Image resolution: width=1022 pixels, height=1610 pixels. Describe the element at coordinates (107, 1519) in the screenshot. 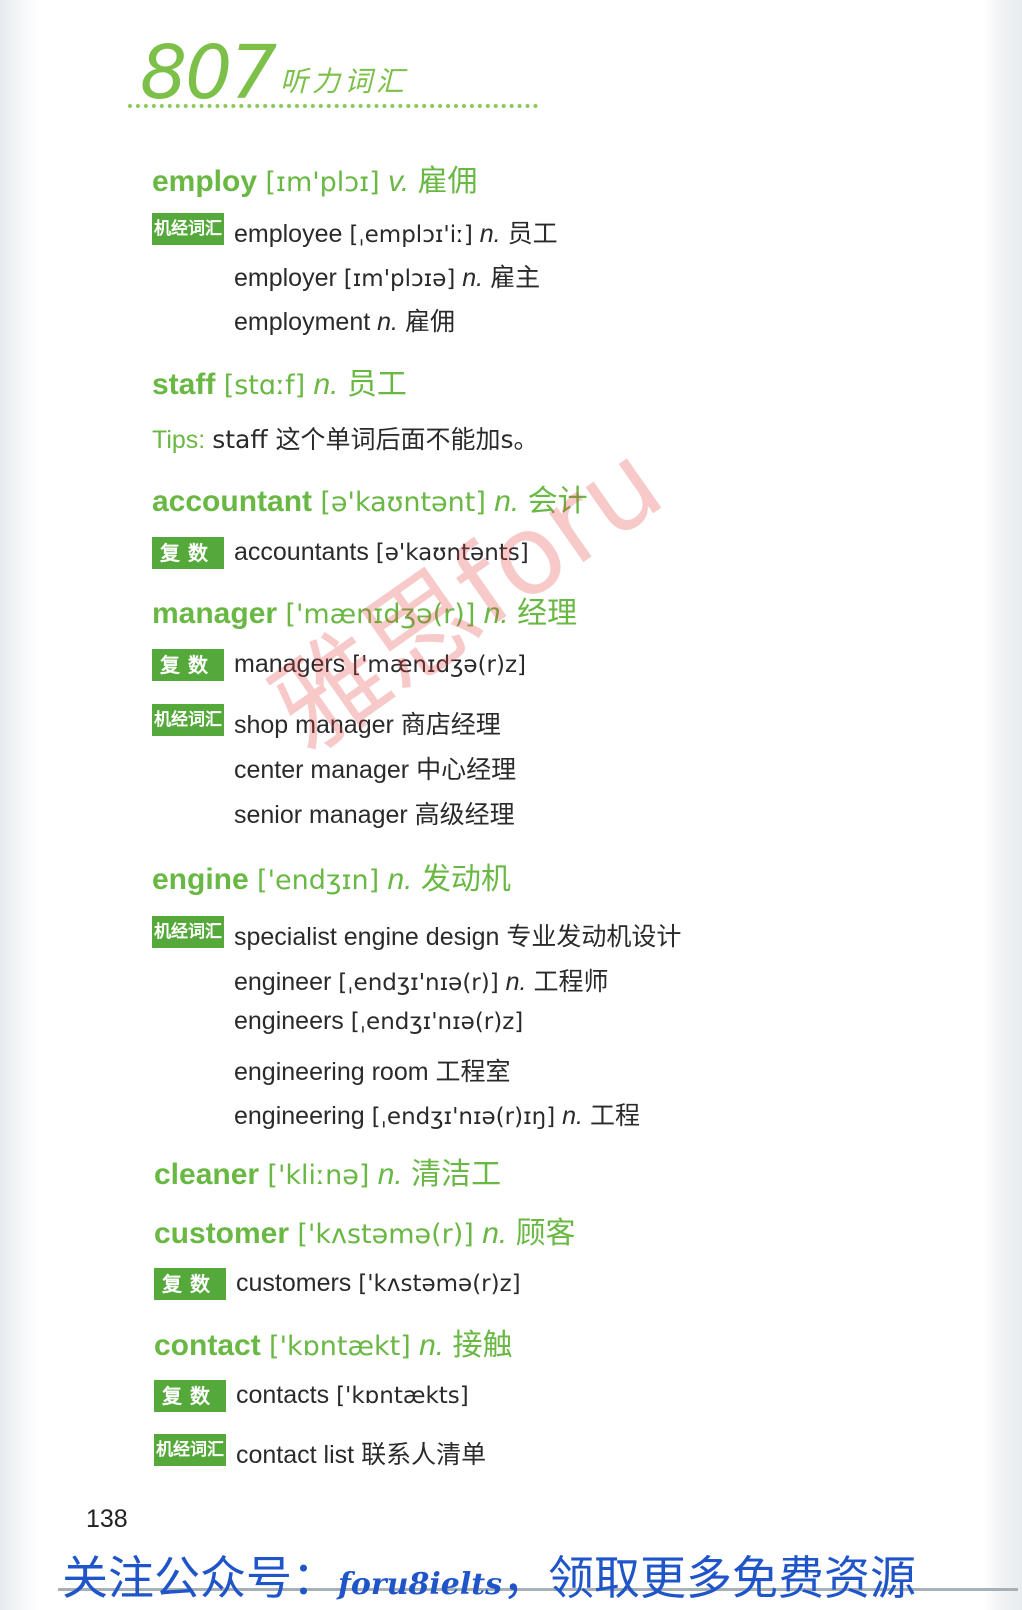

I see `page-number: 138` at that location.